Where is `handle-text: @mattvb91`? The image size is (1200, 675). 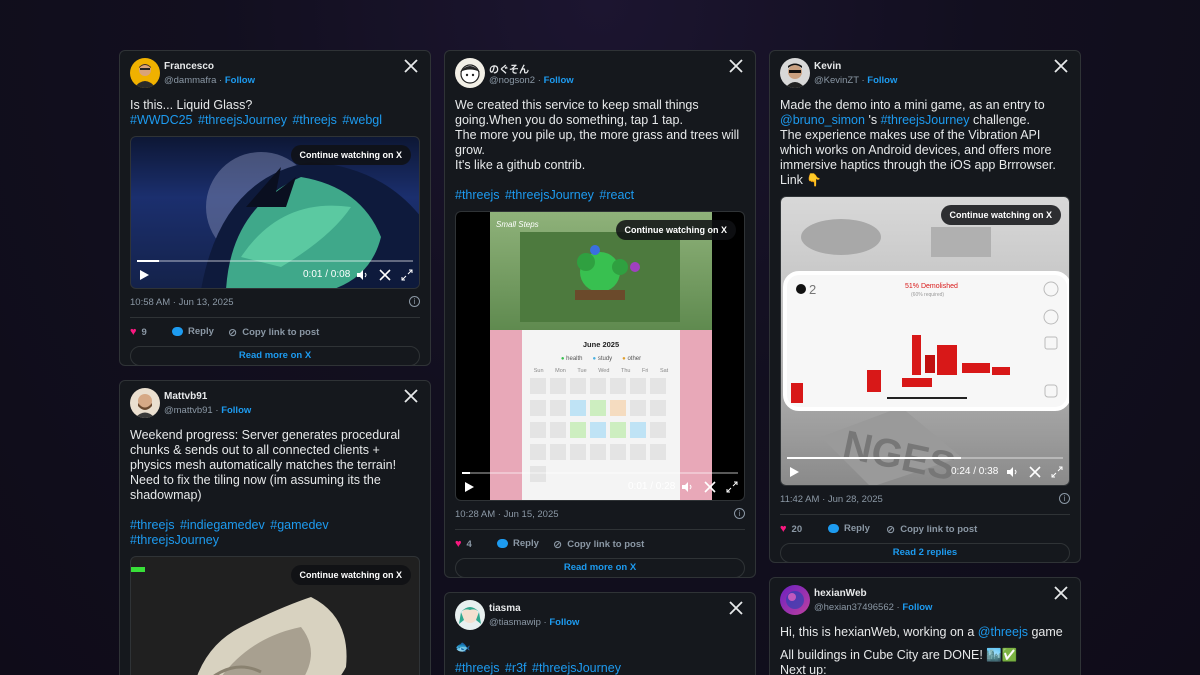
handle-text: @mattvb91 is located at coordinates (188, 410).